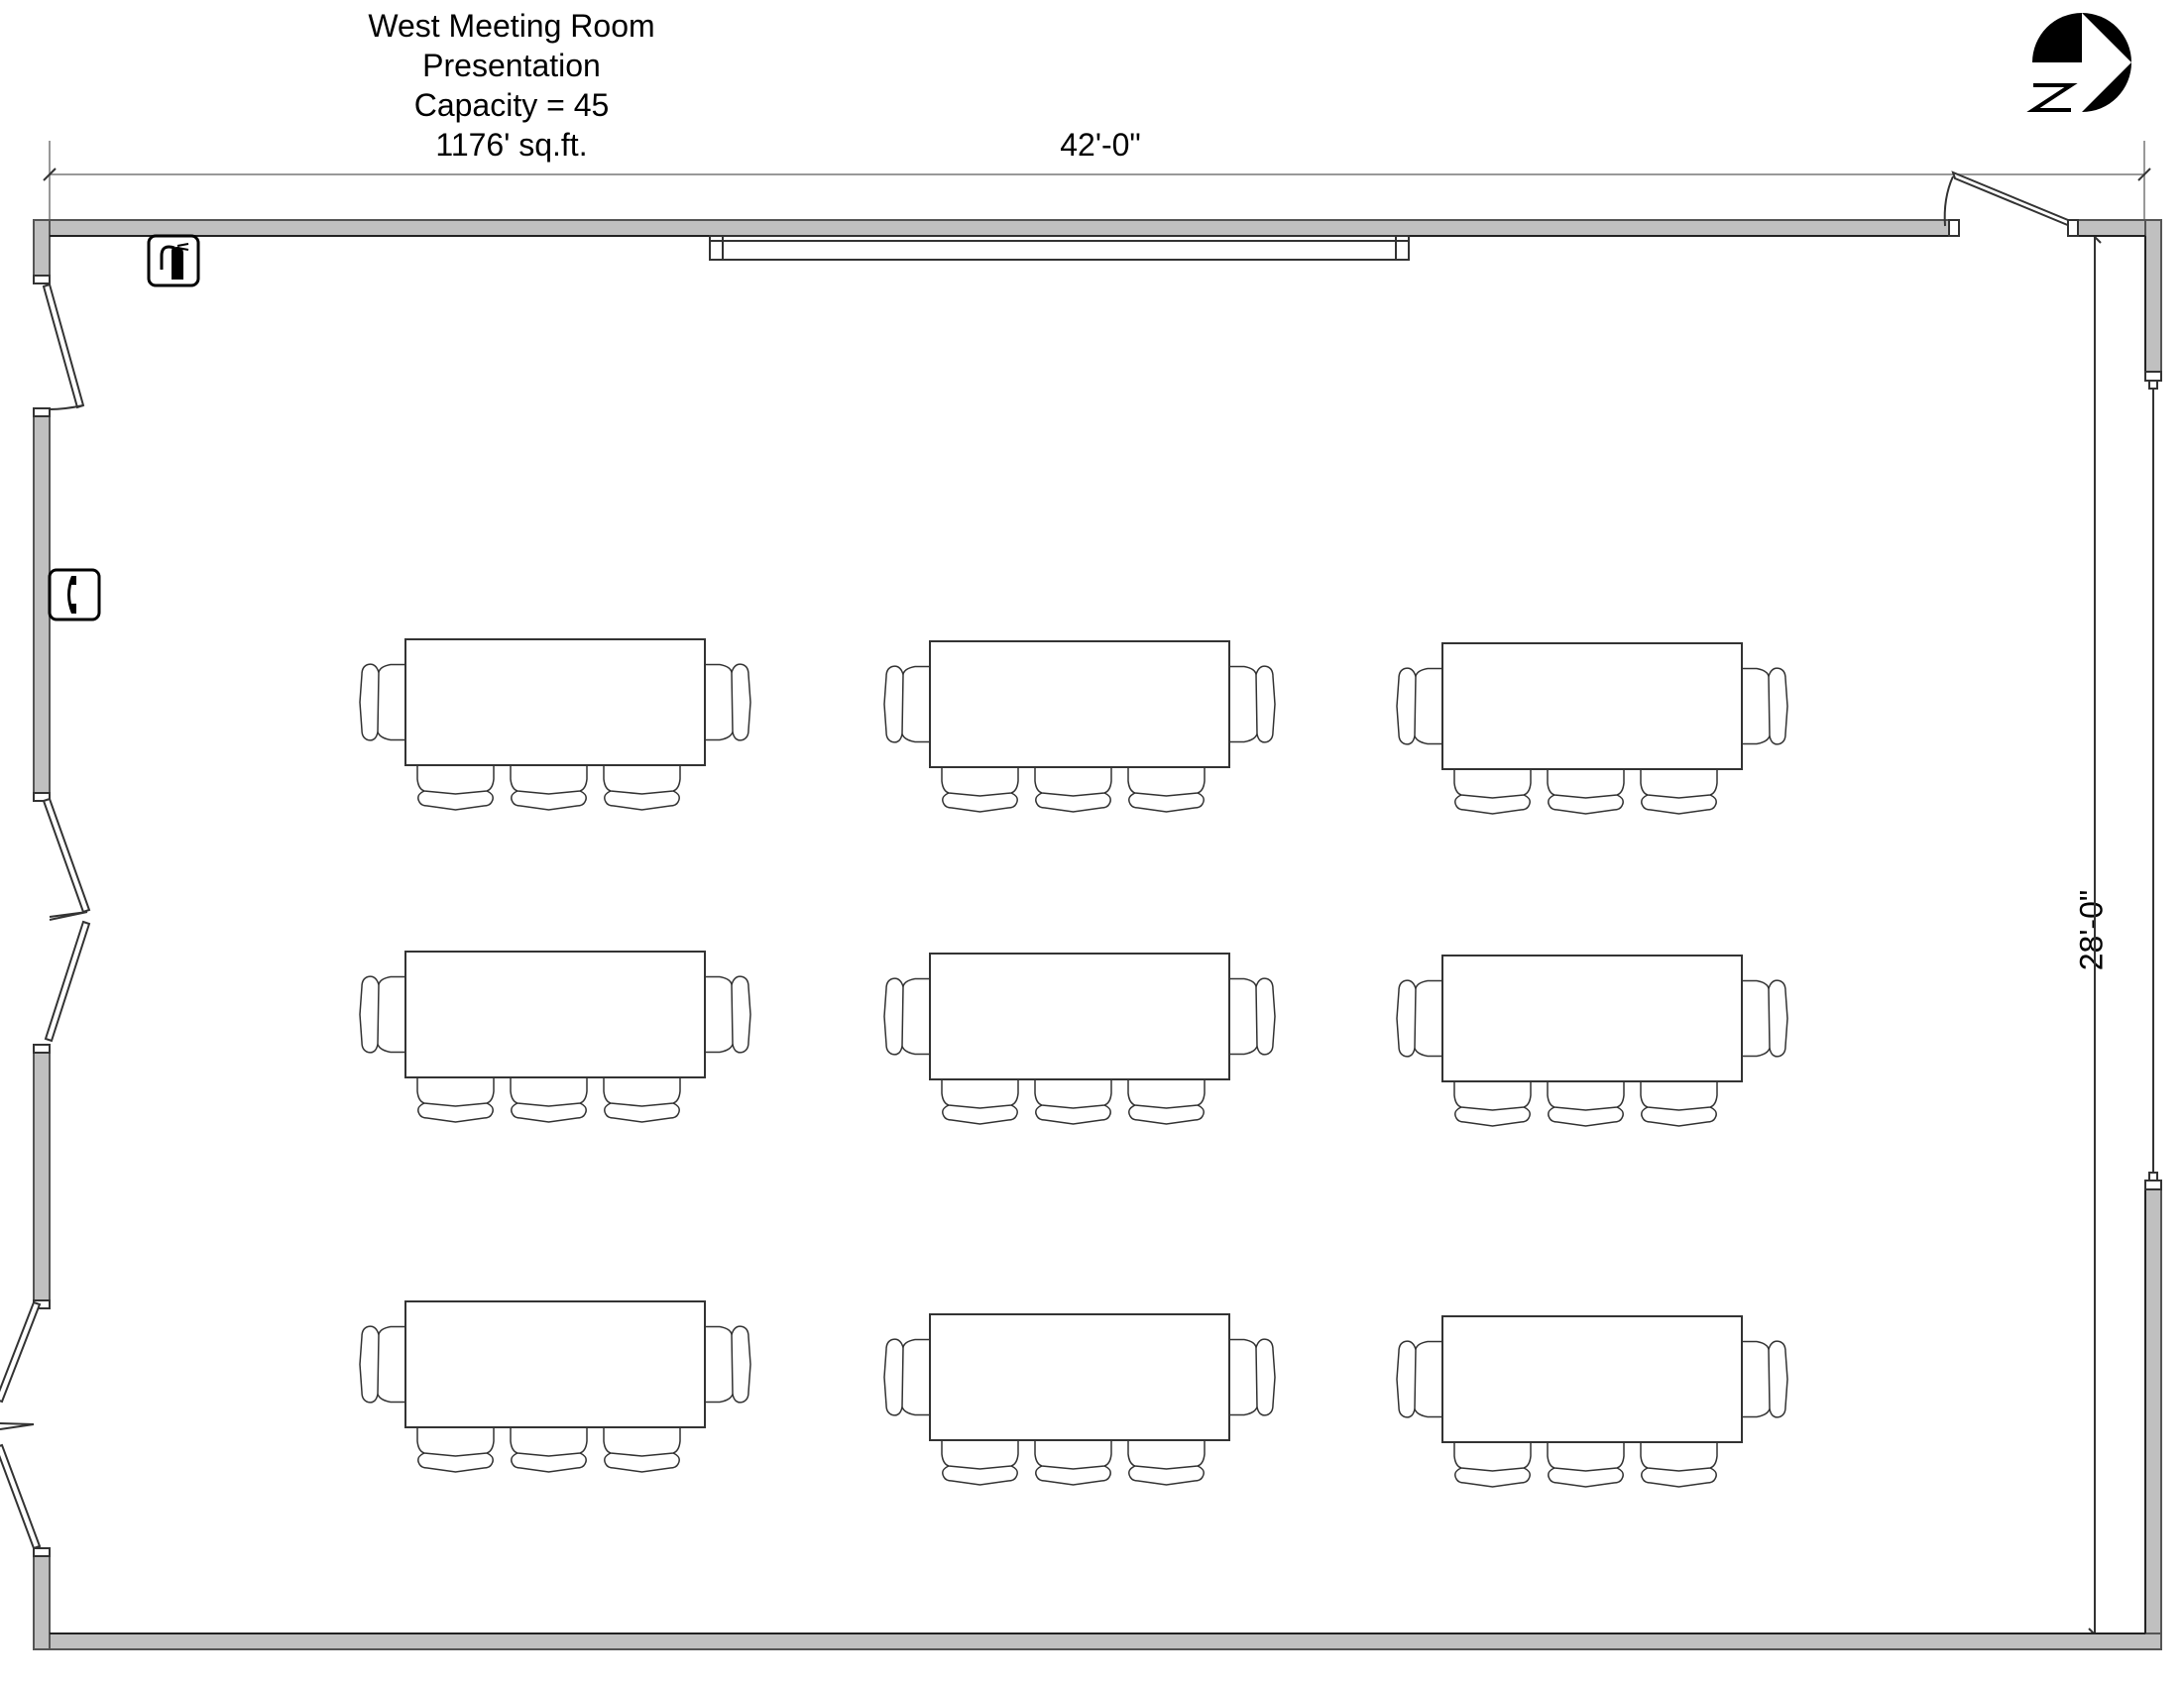 The image size is (2184, 1688). I want to click on width-dimension-line, so click(1097, 181).